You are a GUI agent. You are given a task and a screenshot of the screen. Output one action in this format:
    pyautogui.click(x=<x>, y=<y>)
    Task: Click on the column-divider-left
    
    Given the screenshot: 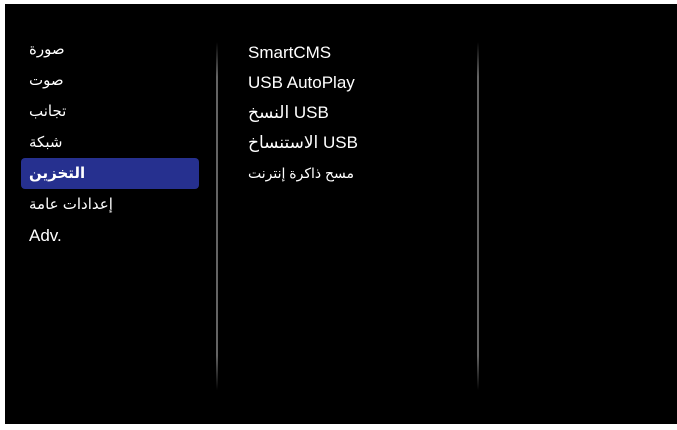 What is the action you would take?
    pyautogui.click(x=217, y=216)
    